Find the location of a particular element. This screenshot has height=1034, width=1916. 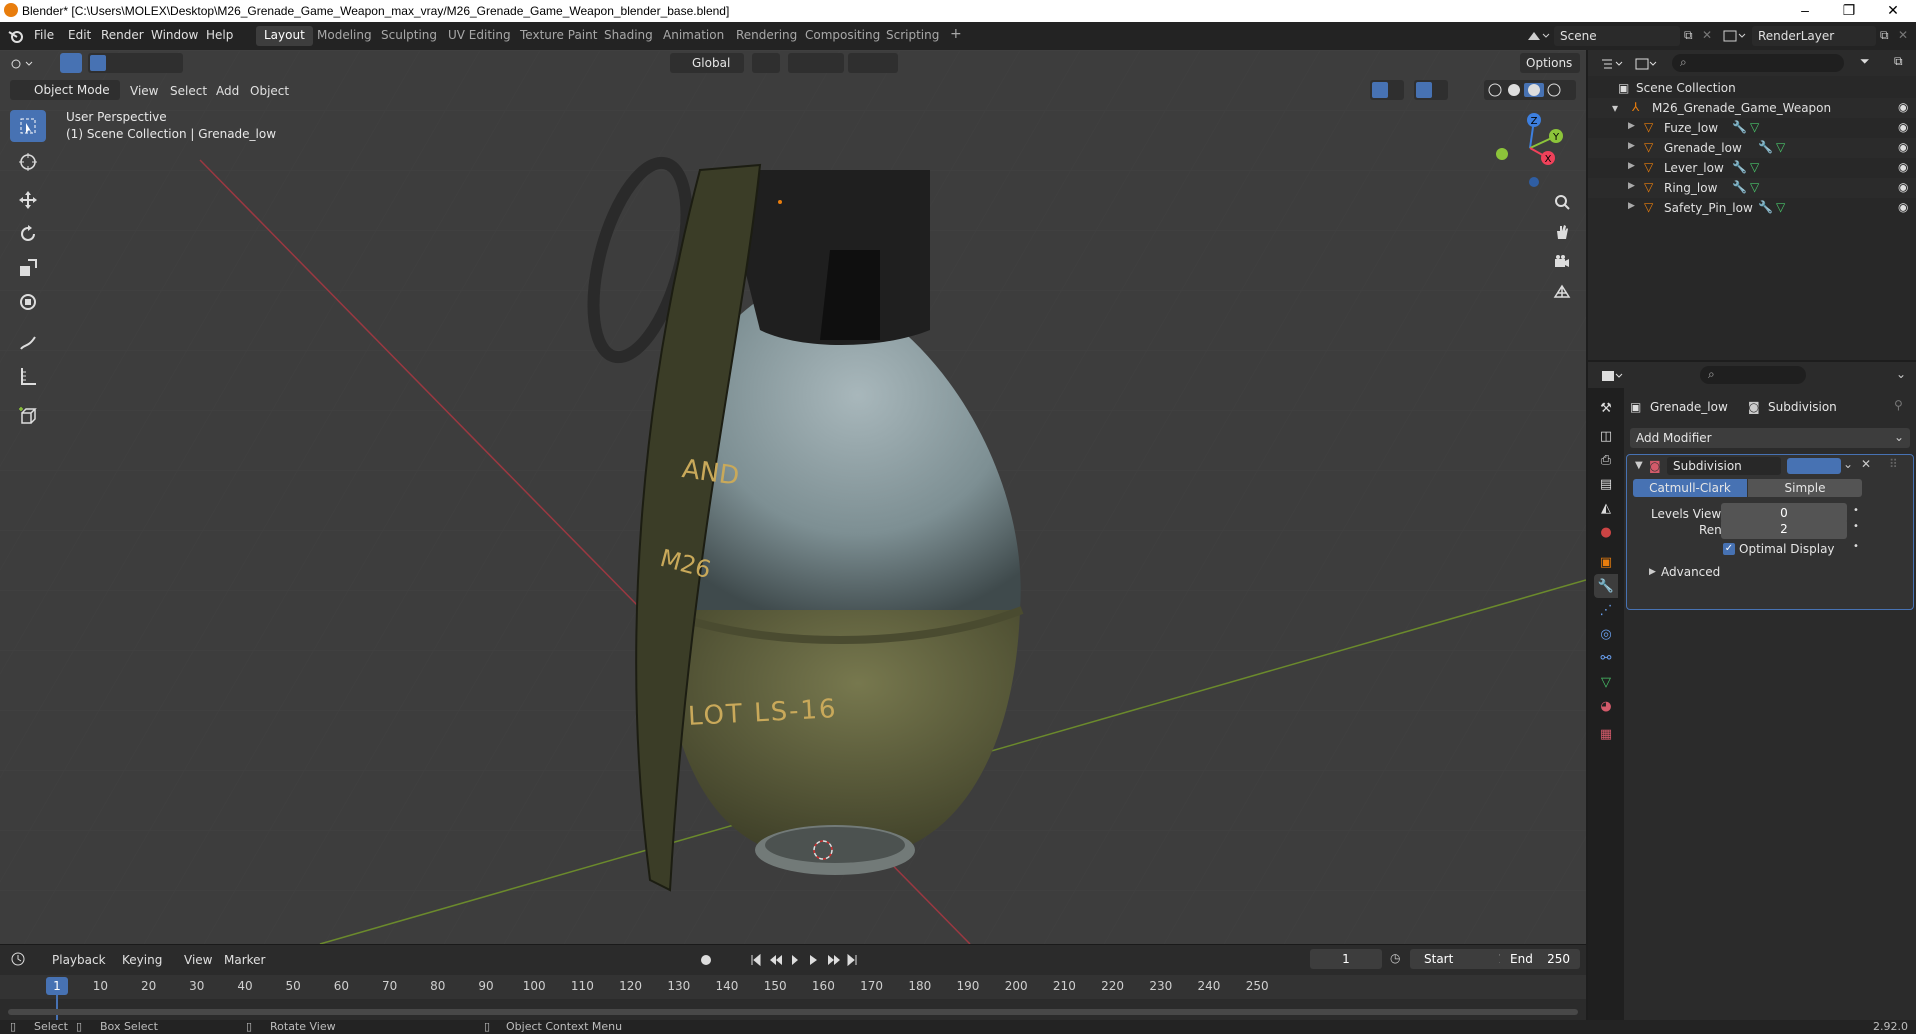

texture-tab-icon: ▦ is located at coordinates (1606, 734).